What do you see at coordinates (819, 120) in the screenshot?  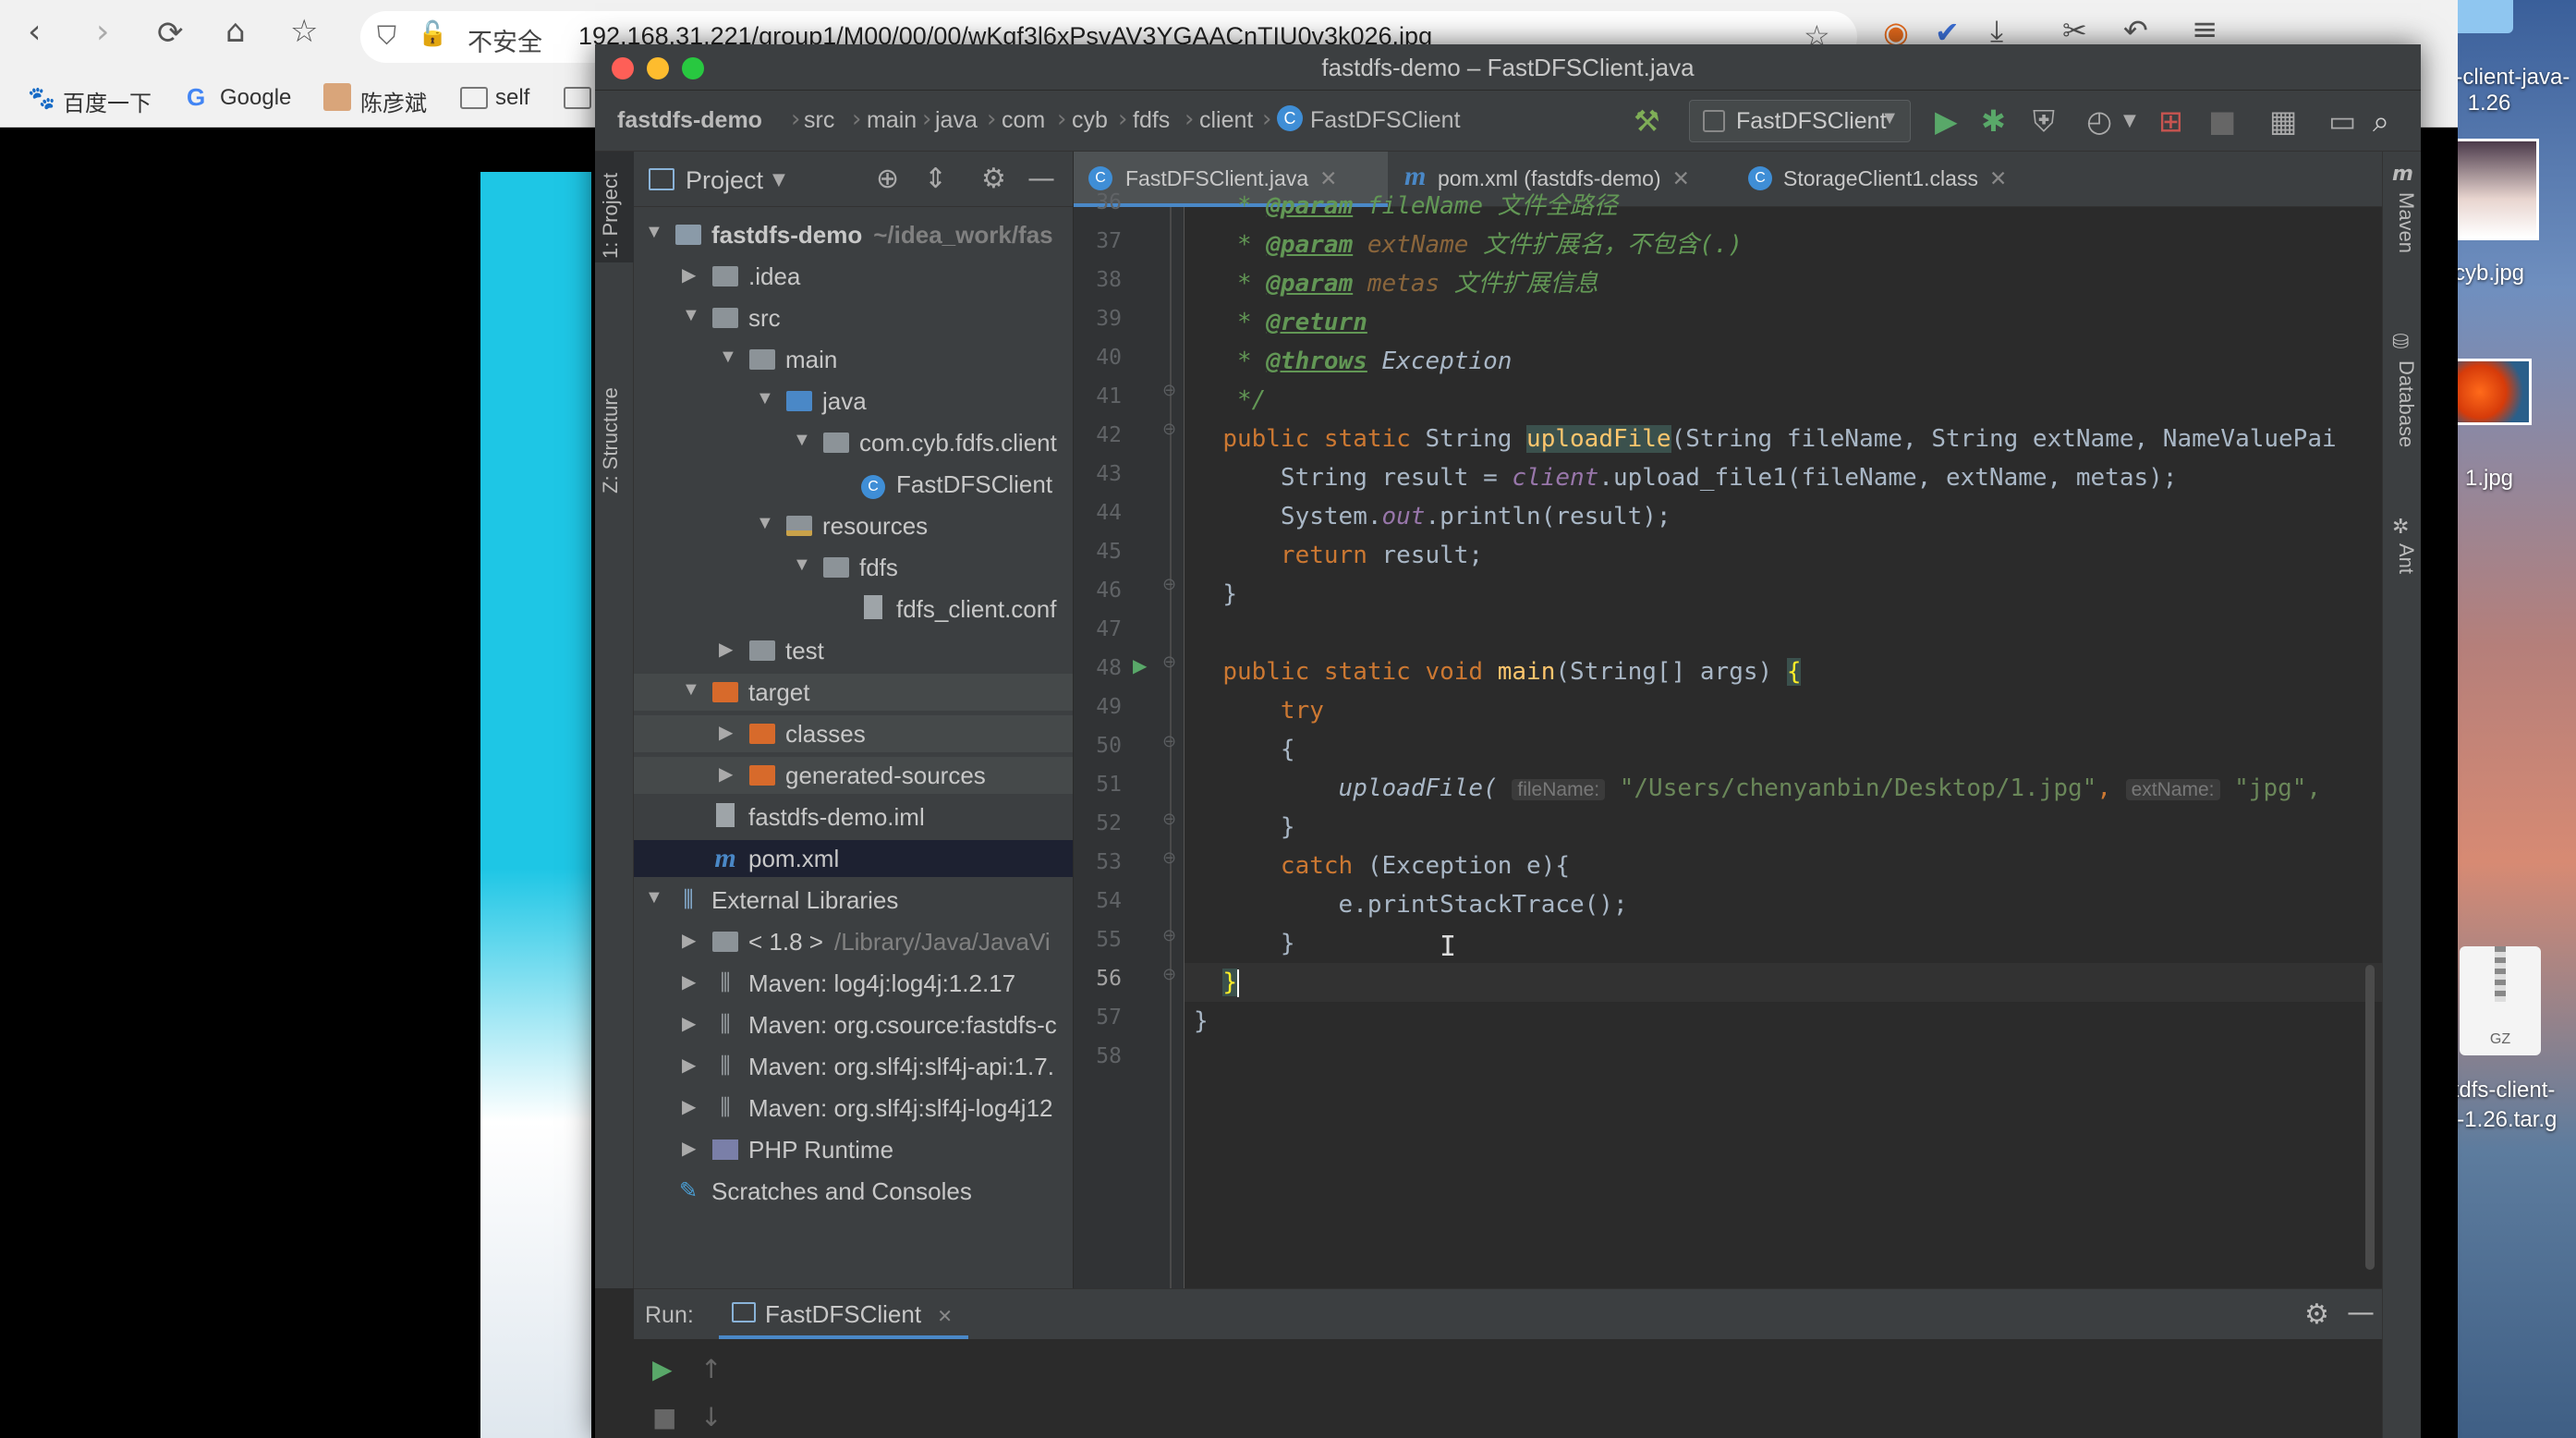 I see `breadcrumb-src: src` at bounding box center [819, 120].